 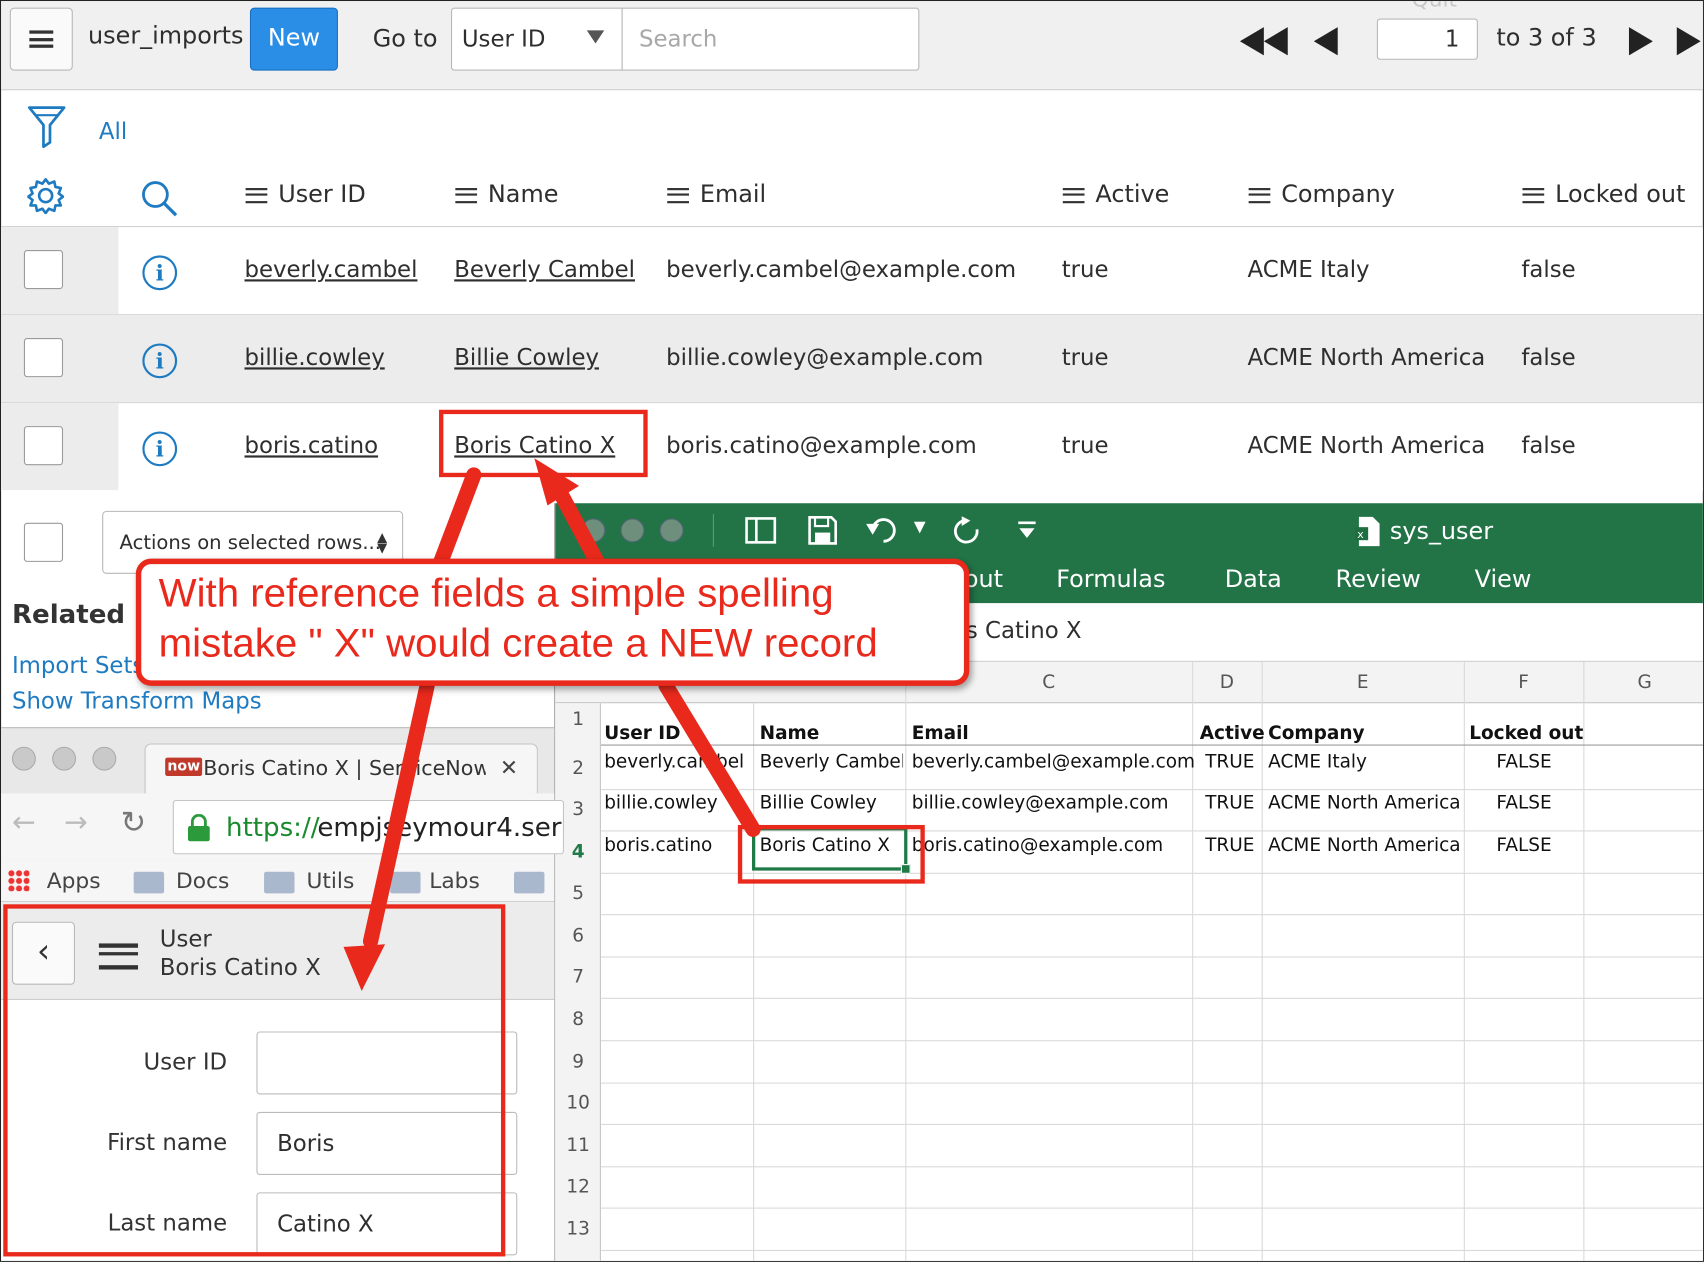 What do you see at coordinates (496, 593) in the screenshot?
I see `callout-line-1: With reference fields a simple spelling` at bounding box center [496, 593].